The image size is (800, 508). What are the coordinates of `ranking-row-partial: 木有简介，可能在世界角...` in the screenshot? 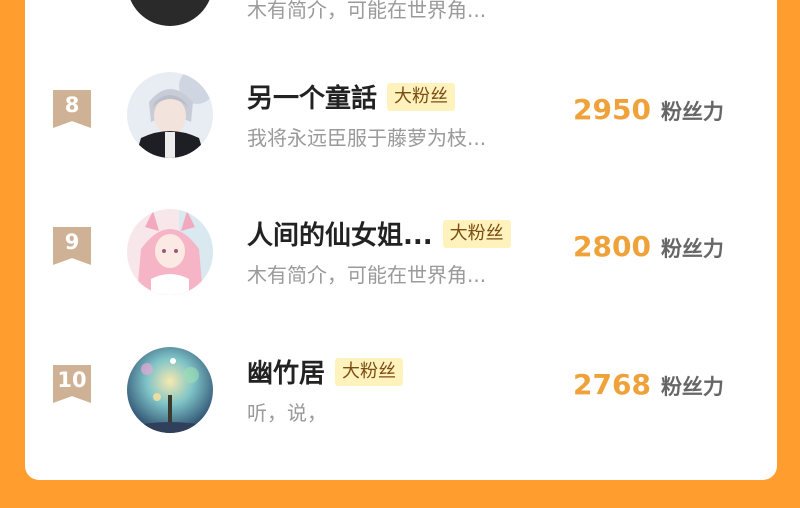 It's located at (401, 20).